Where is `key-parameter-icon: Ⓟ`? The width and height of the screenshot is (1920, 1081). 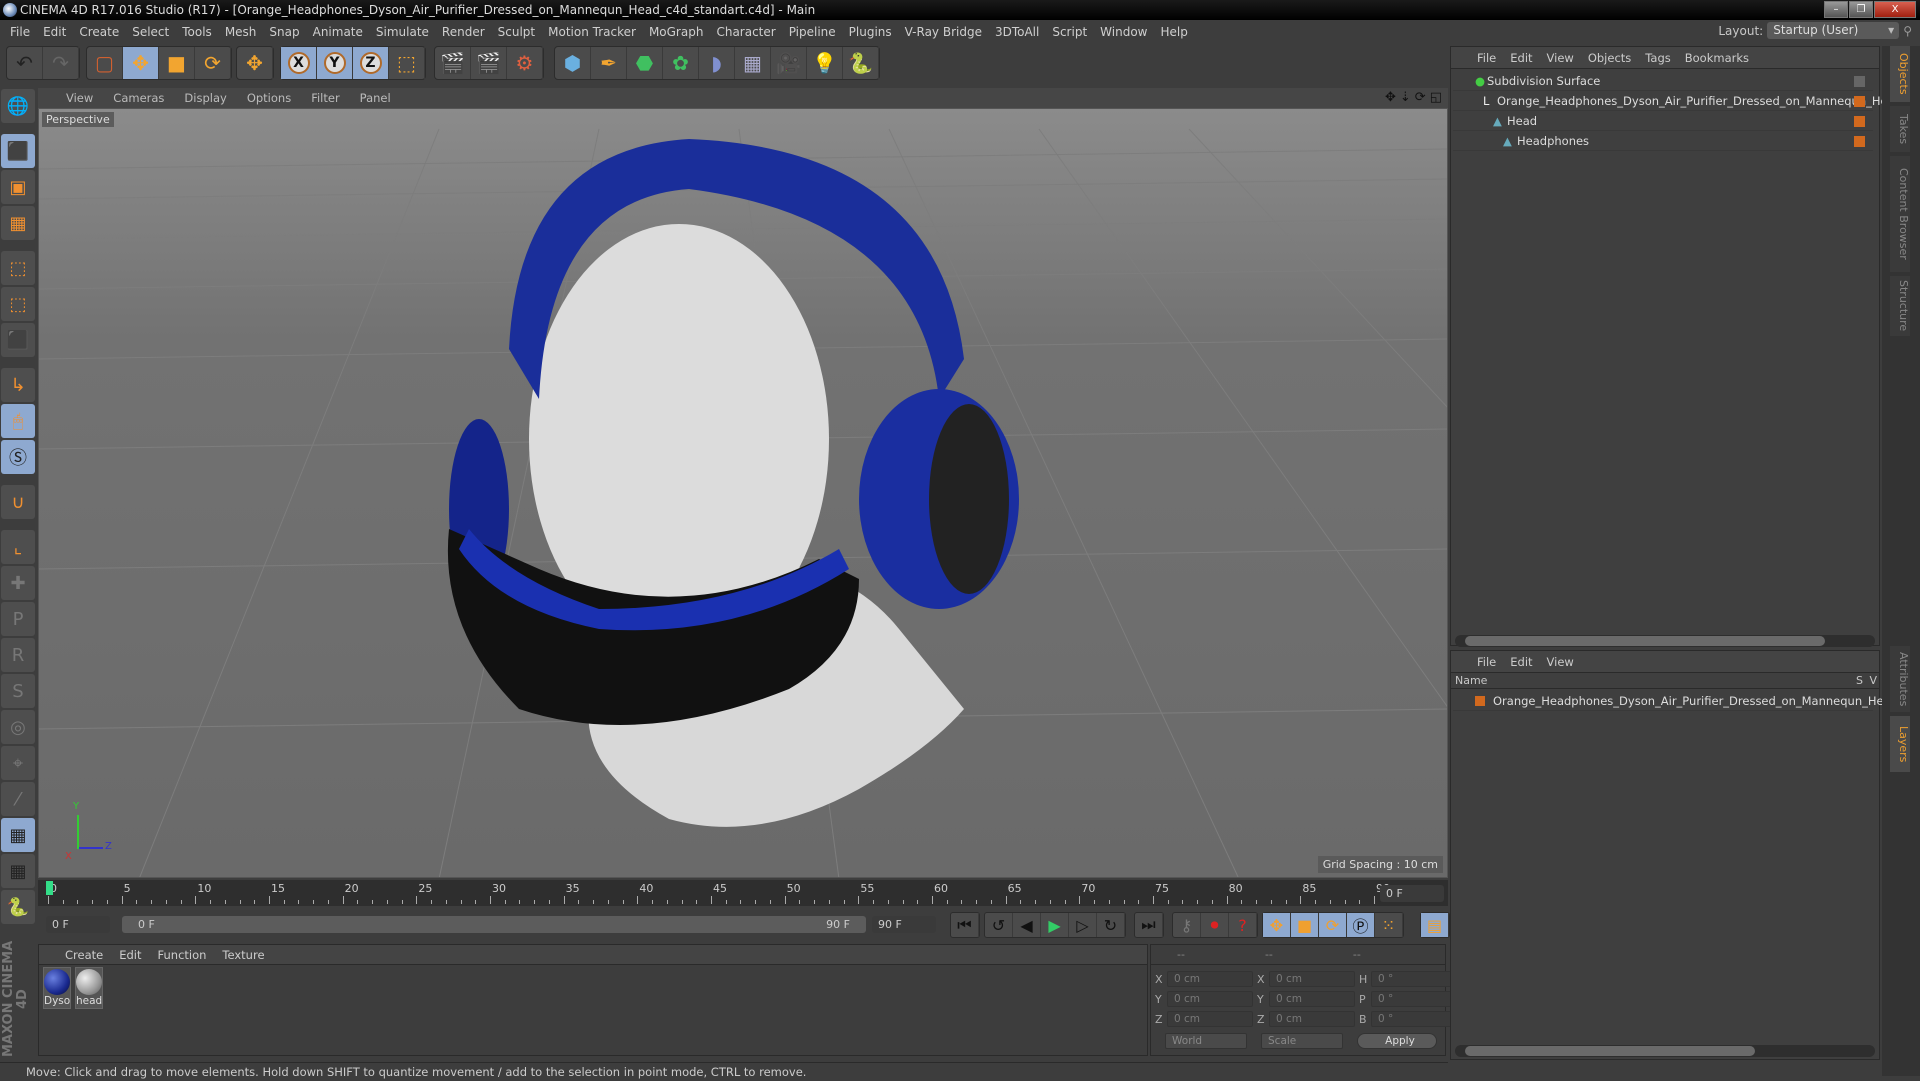
key-parameter-icon: Ⓟ is located at coordinates (1361, 925).